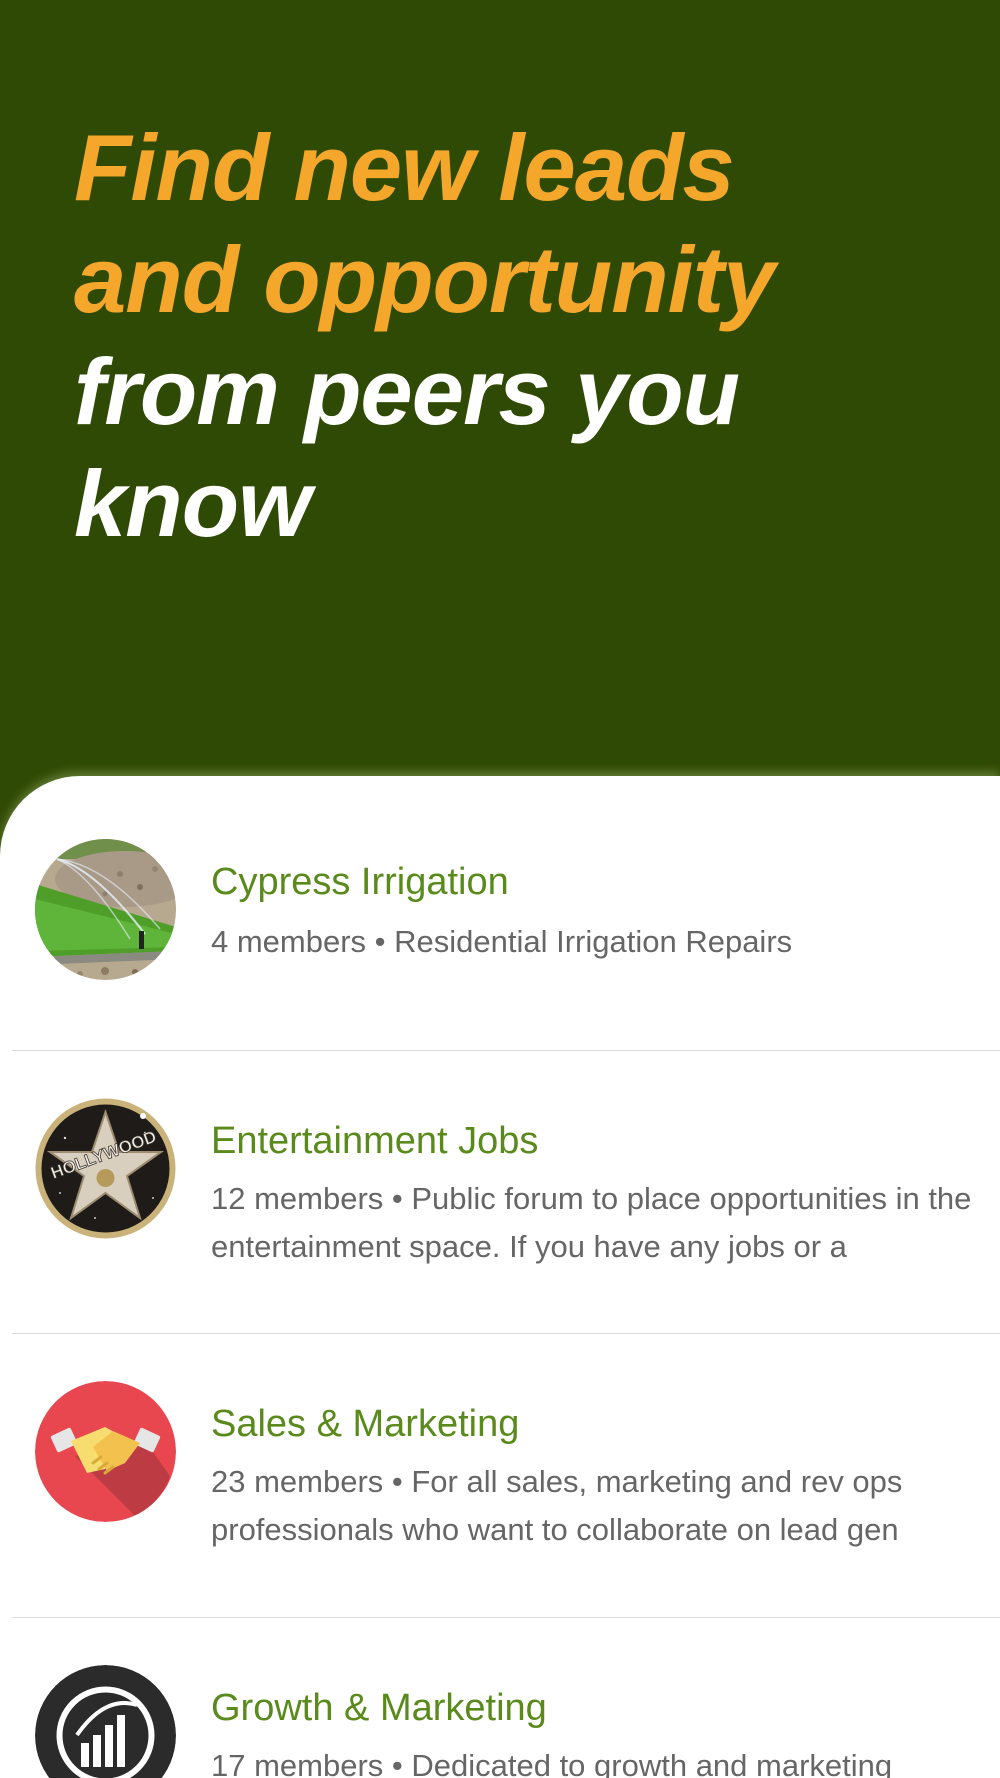 This screenshot has width=1000, height=1778. What do you see at coordinates (379, 1708) in the screenshot?
I see `group-name: Growth & Marketing` at bounding box center [379, 1708].